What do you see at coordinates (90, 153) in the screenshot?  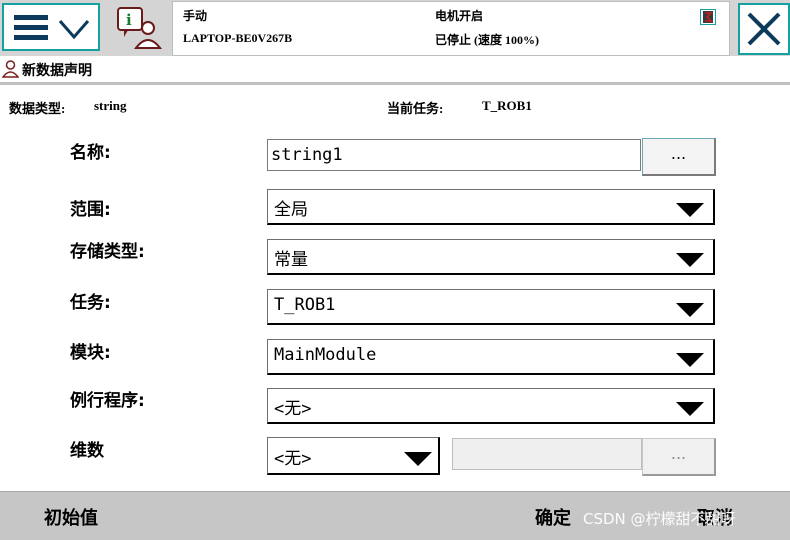 I see `name-label: 名称:` at bounding box center [90, 153].